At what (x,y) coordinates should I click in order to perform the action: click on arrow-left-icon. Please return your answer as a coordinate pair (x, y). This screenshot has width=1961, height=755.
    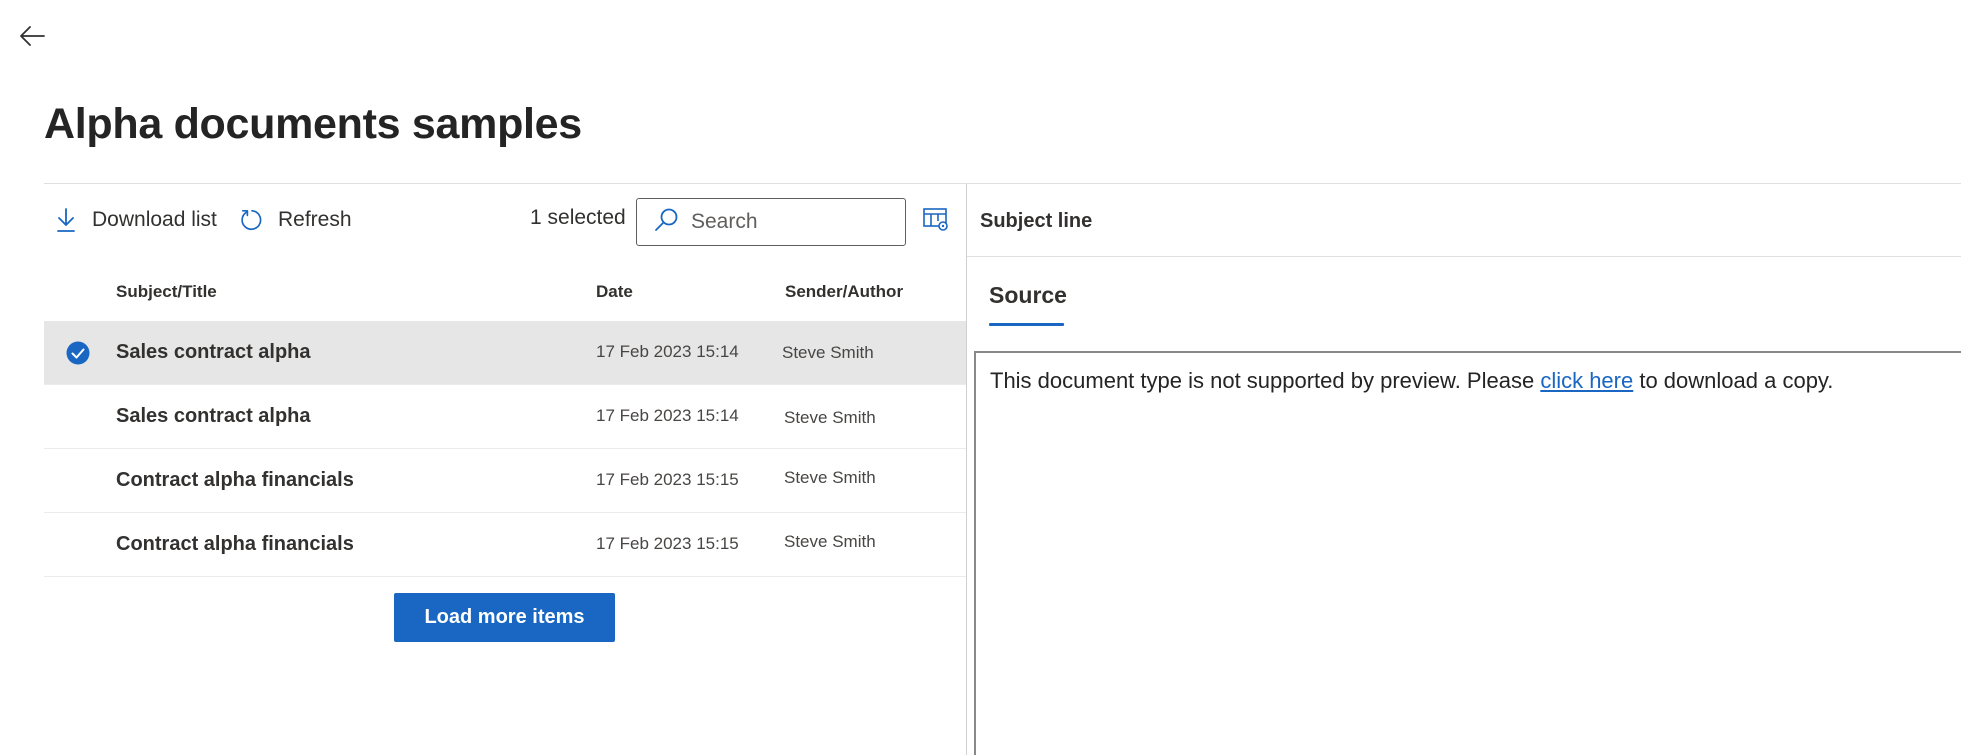
    Looking at the image, I should click on (32, 36).